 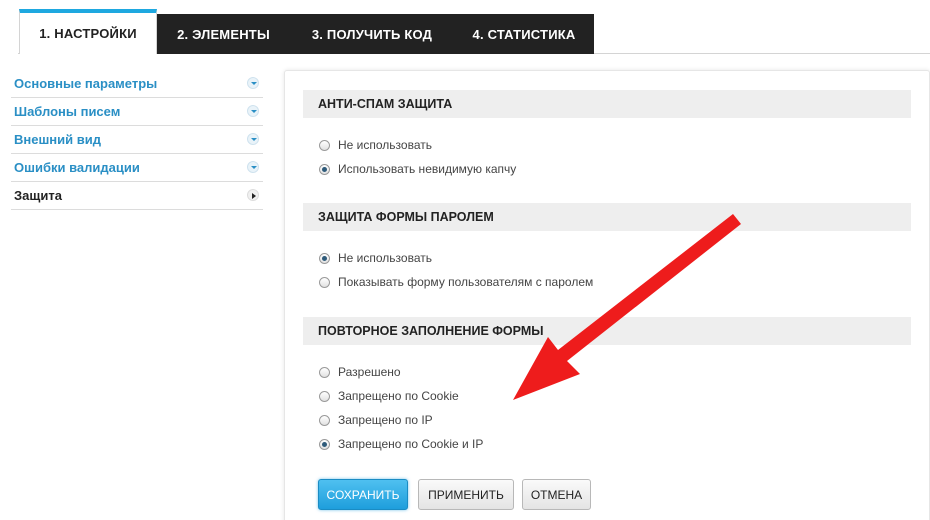 What do you see at coordinates (607, 104) in the screenshot?
I see `section-header-antispam: АНТИ-СПАМ ЗАЩИТА` at bounding box center [607, 104].